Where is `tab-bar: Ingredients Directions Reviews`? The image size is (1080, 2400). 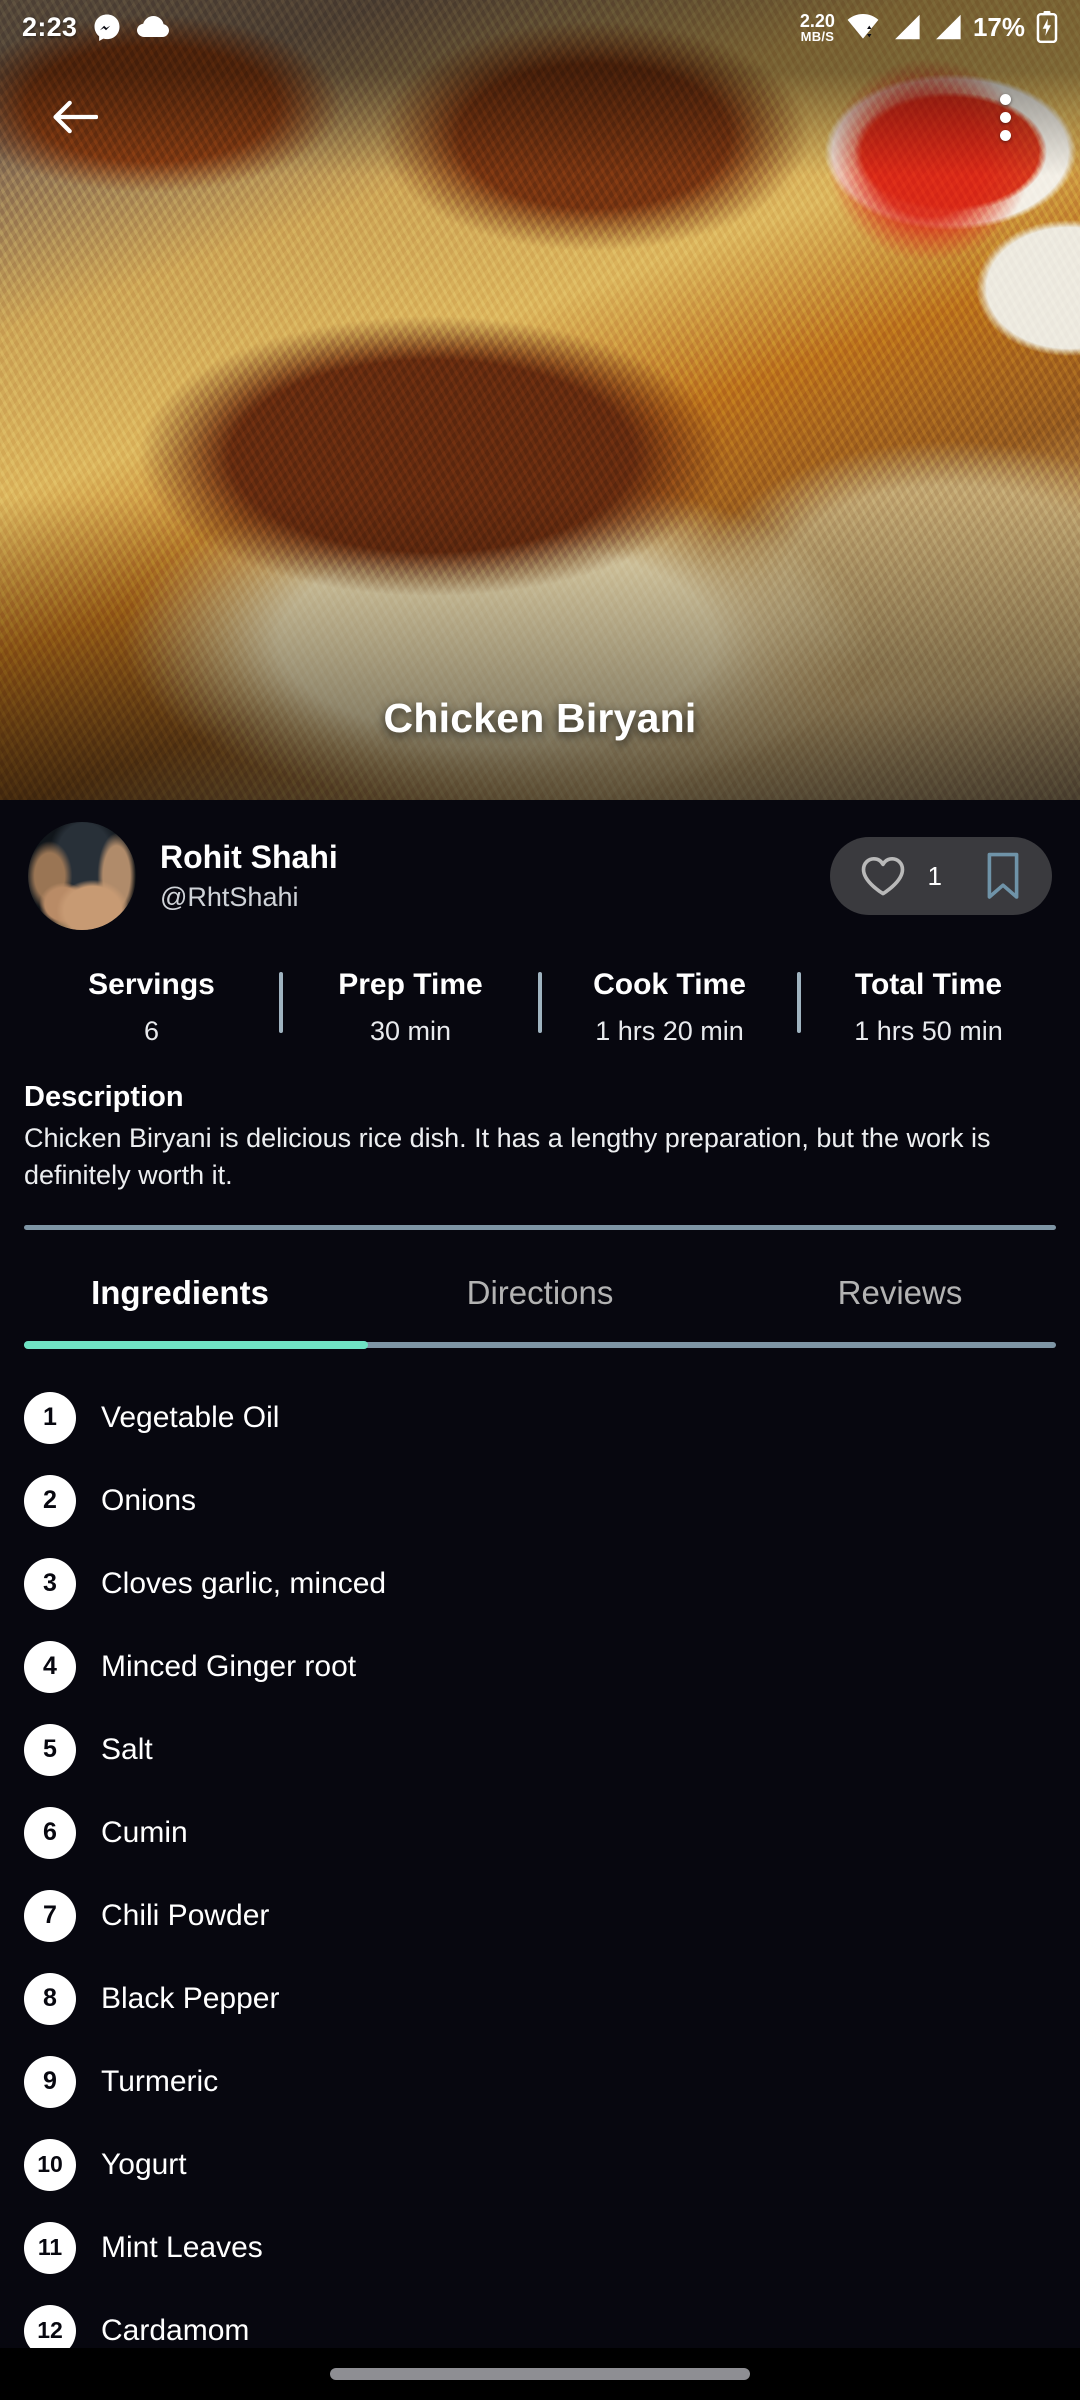
tab-bar: Ingredients Directions Reviews is located at coordinates (540, 1290).